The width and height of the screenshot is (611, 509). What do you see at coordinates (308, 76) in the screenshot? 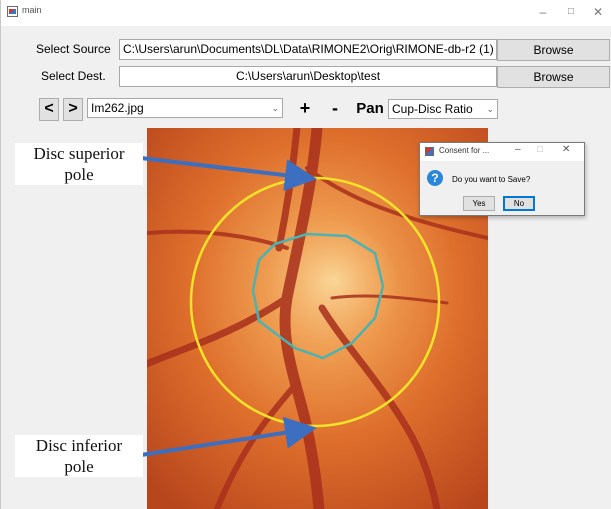
I see `dest-path-field: C:\Users\arun\Desktop\test` at bounding box center [308, 76].